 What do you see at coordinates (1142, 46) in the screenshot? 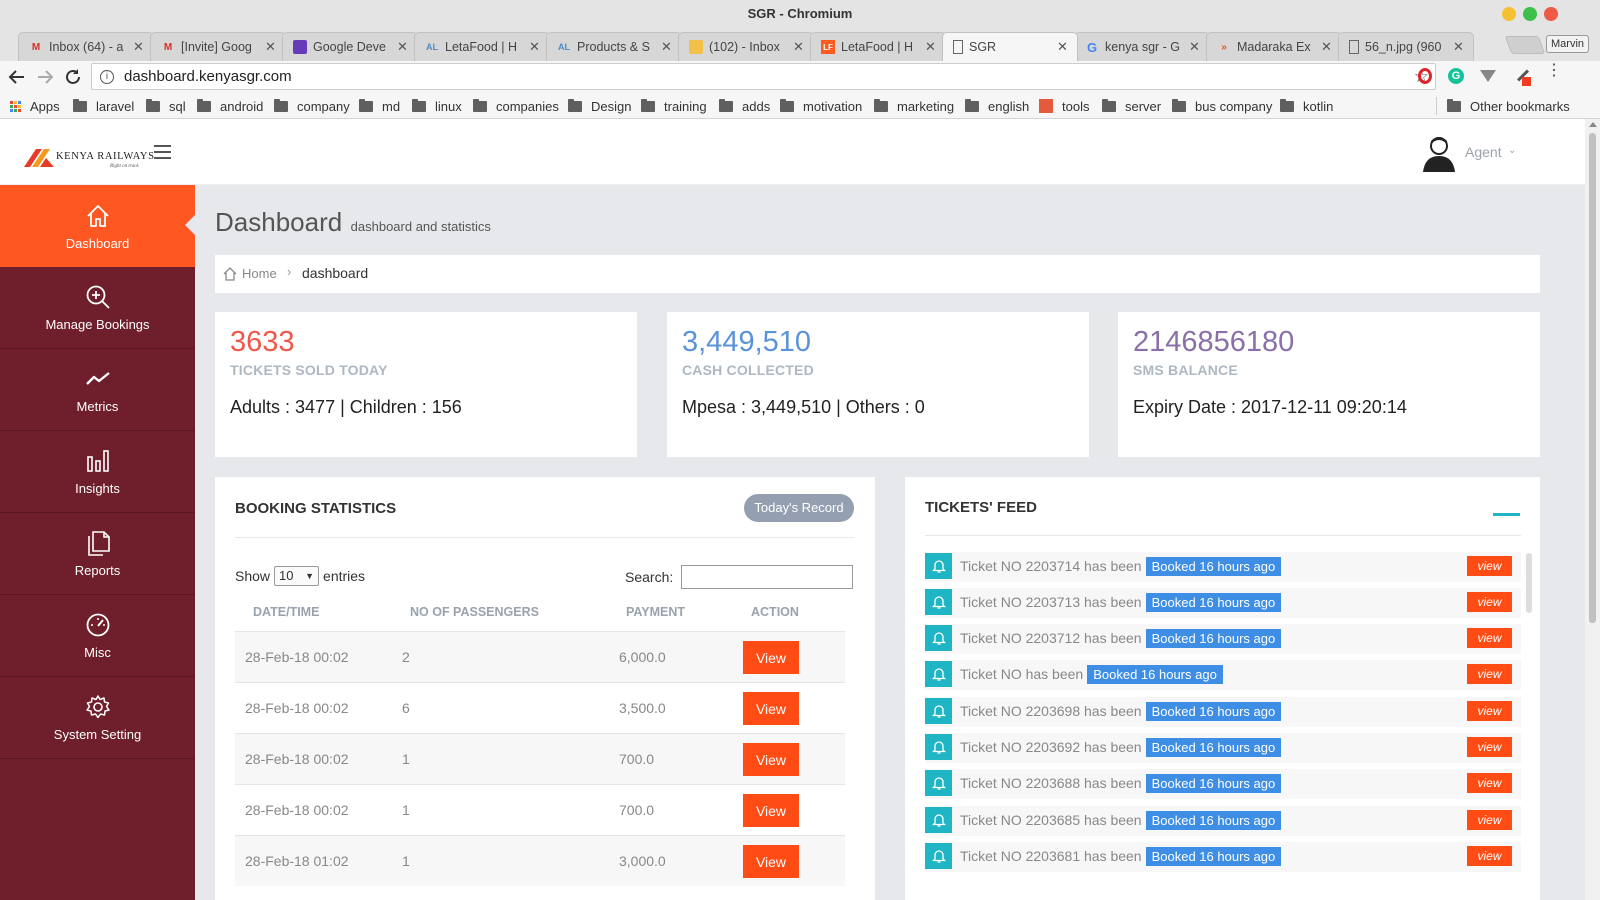
I see `browser-tab: Gkenya sgr - G ✕` at bounding box center [1142, 46].